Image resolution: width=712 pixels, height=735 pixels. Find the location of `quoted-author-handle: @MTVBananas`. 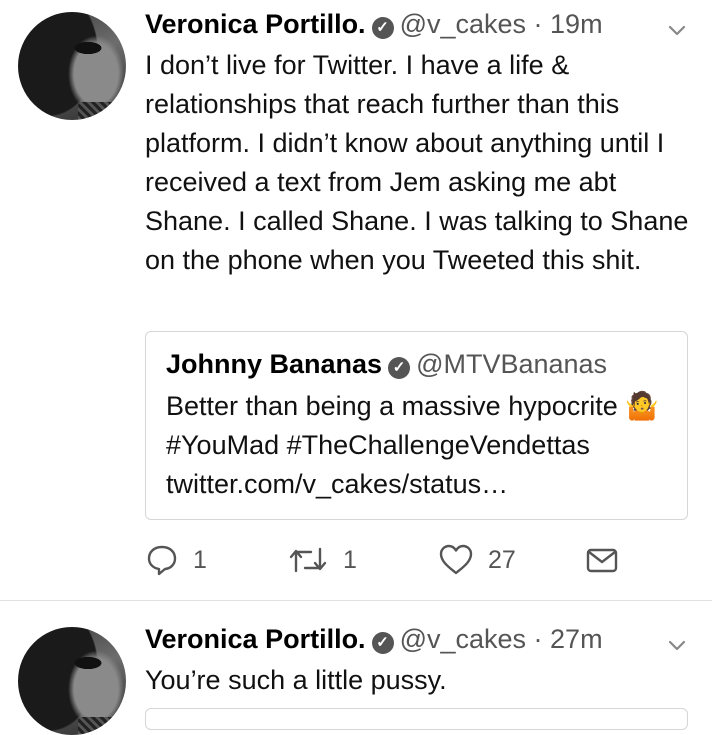

quoted-author-handle: @MTVBananas is located at coordinates (512, 364).